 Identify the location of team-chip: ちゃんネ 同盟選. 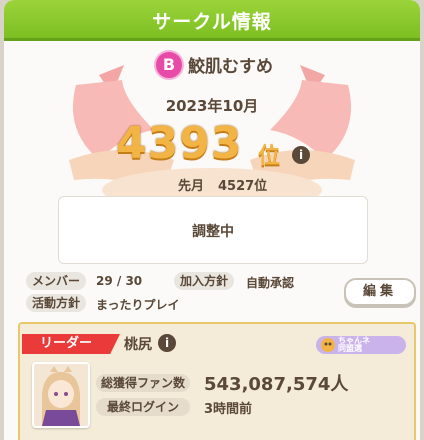
(361, 345).